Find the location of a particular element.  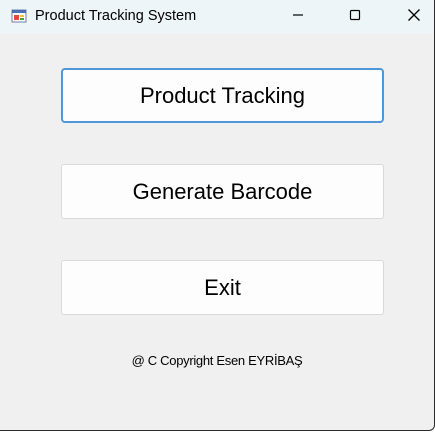

maximize-button is located at coordinates (355, 17).